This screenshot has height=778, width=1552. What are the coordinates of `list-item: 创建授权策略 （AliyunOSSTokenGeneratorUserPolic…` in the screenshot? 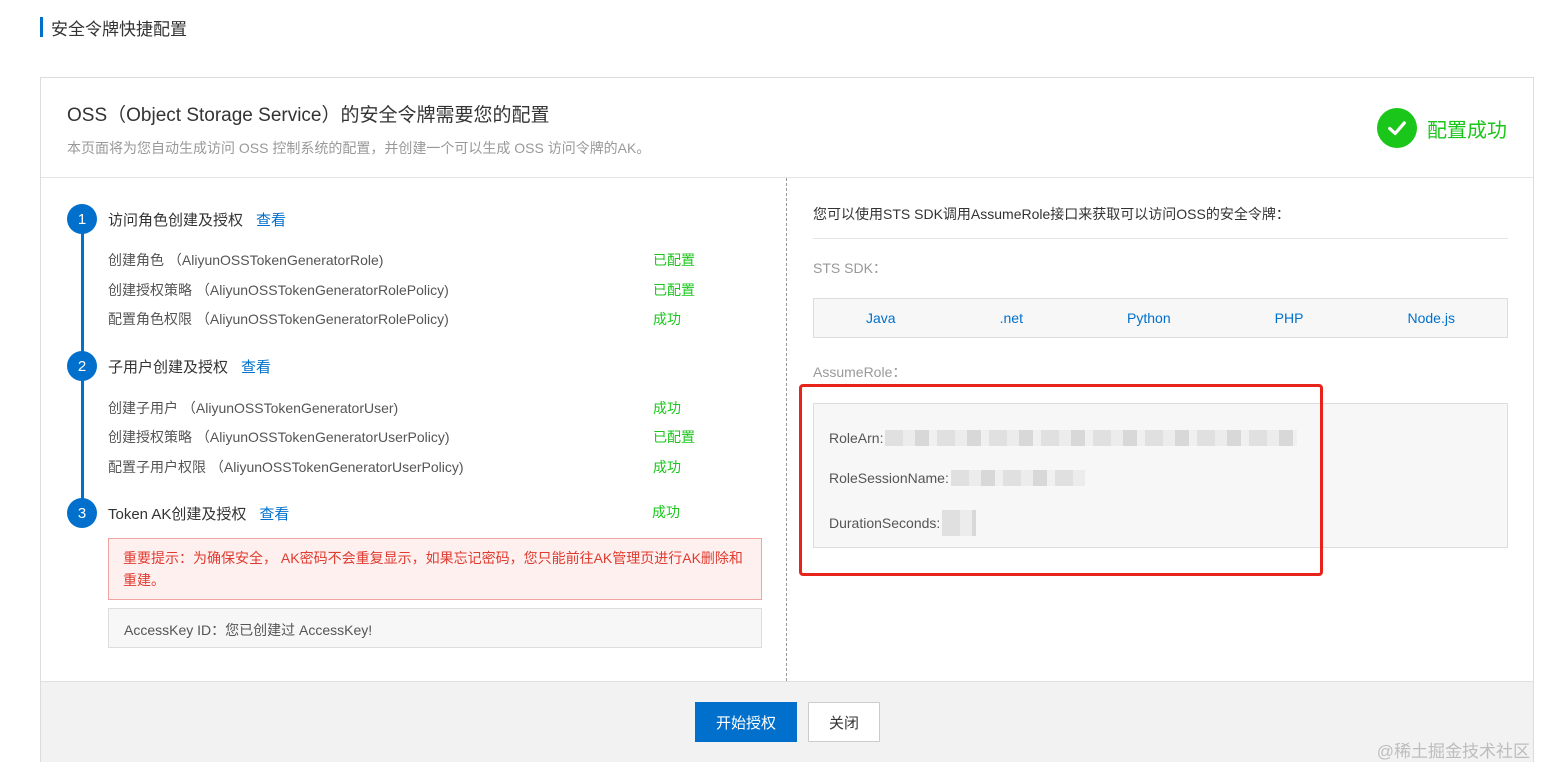 It's located at (423, 438).